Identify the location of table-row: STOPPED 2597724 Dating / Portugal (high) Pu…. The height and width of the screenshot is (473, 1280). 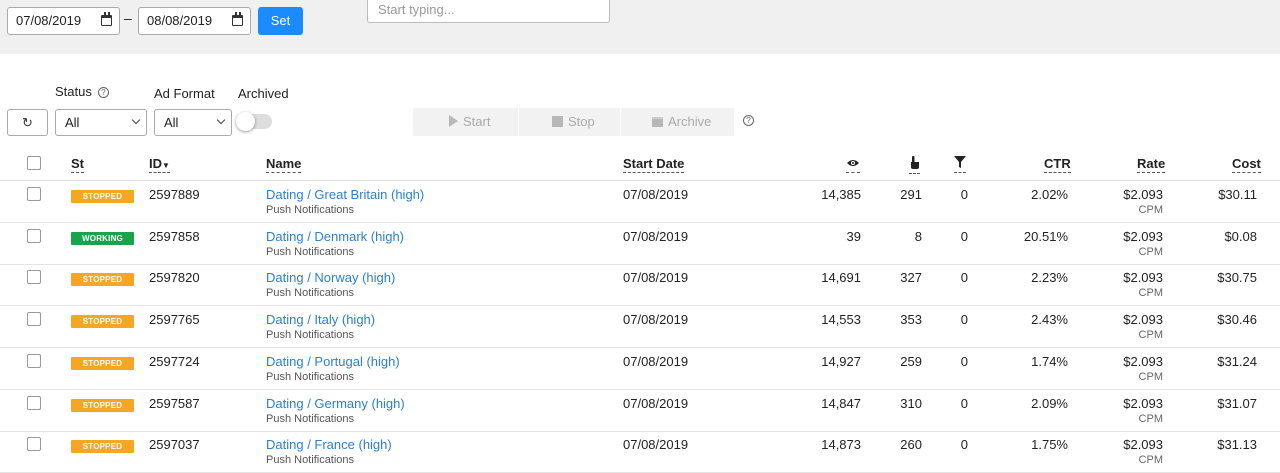
(640, 369).